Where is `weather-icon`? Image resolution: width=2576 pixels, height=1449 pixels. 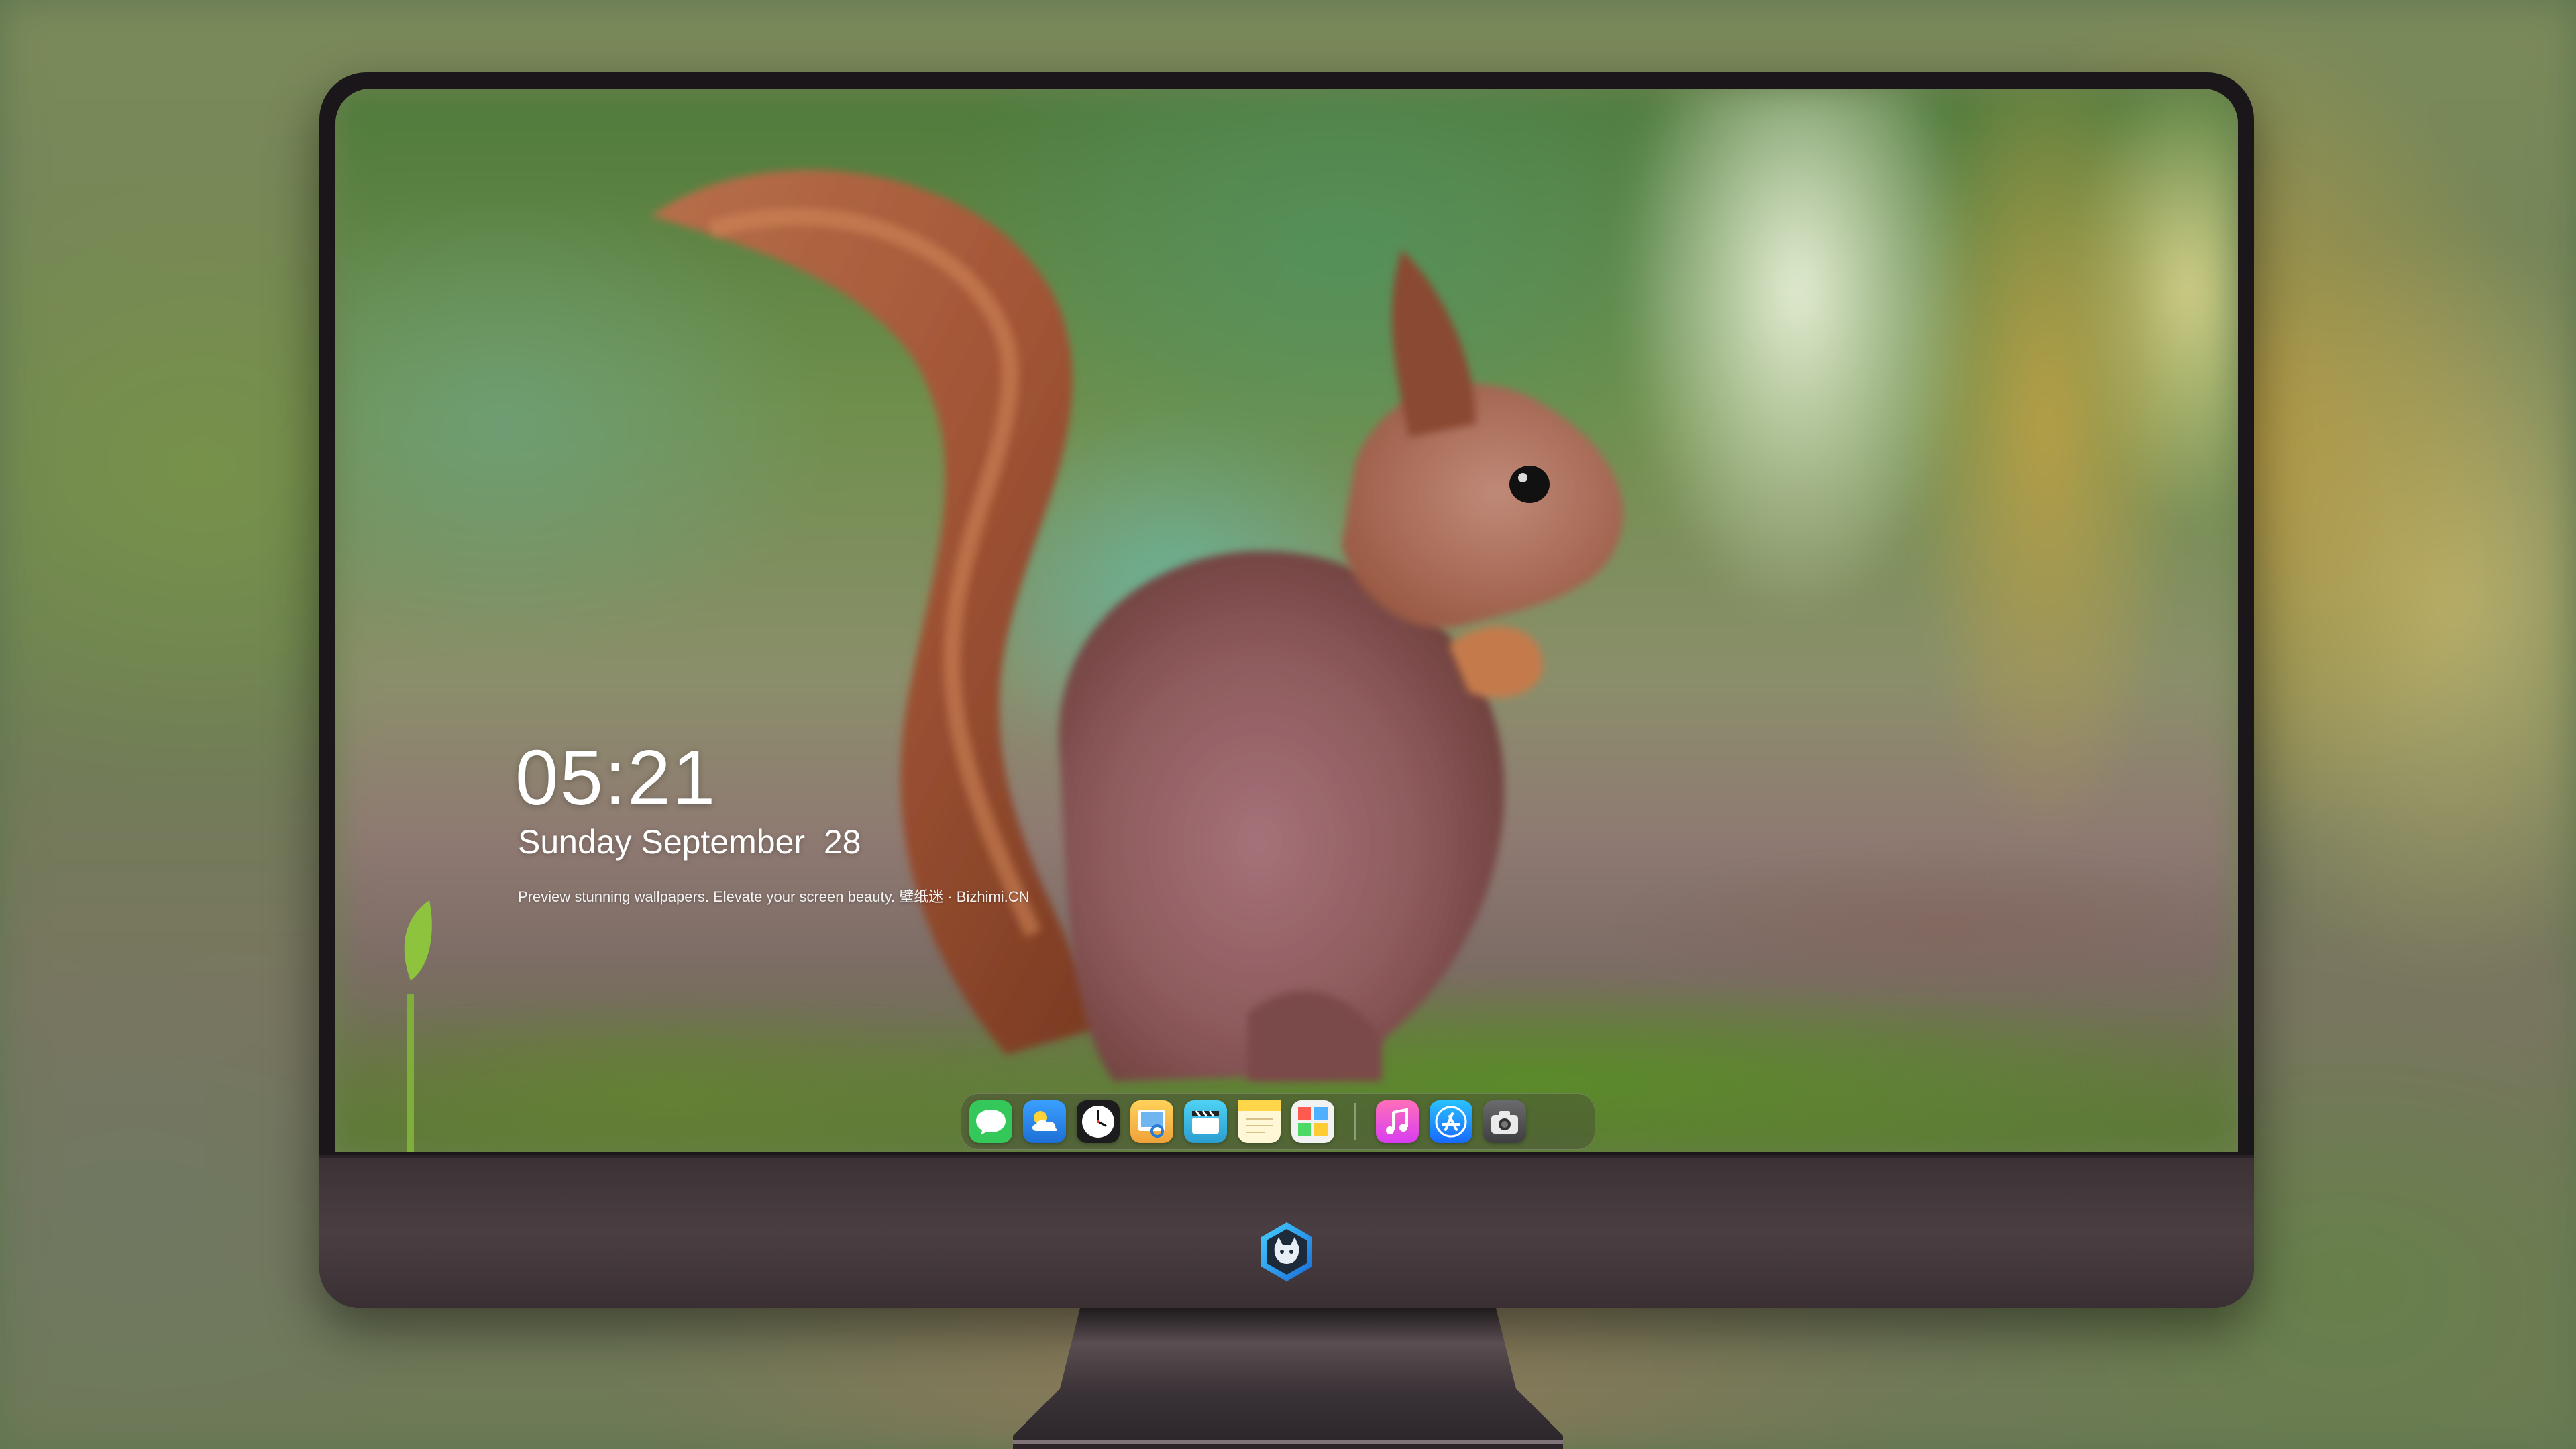 weather-icon is located at coordinates (1044, 1121).